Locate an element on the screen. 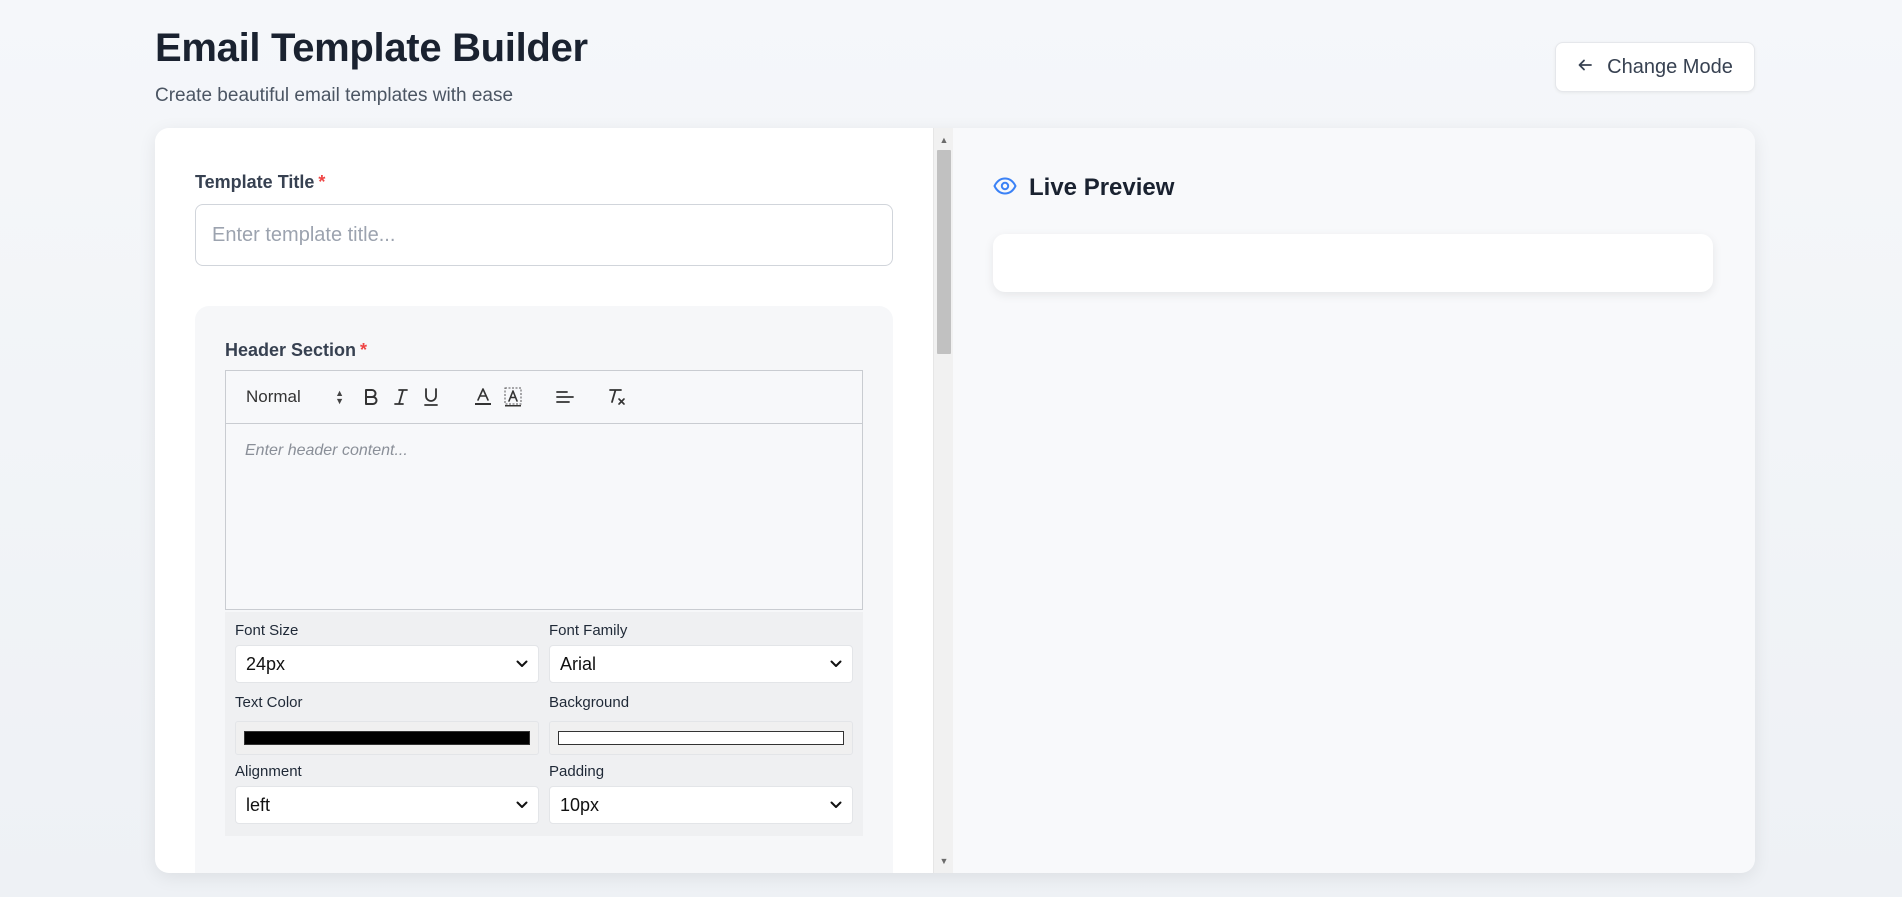  preview-card is located at coordinates (1353, 263).